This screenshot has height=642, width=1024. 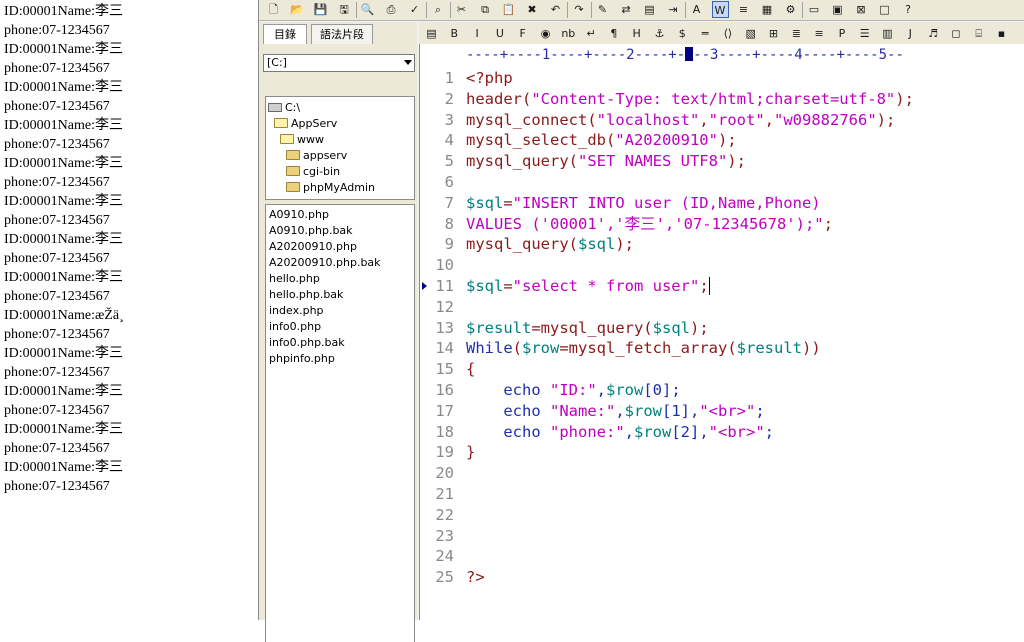 I want to click on code-line: 5 mysql_query("SET NAMES UTF8");, so click(x=722, y=161).